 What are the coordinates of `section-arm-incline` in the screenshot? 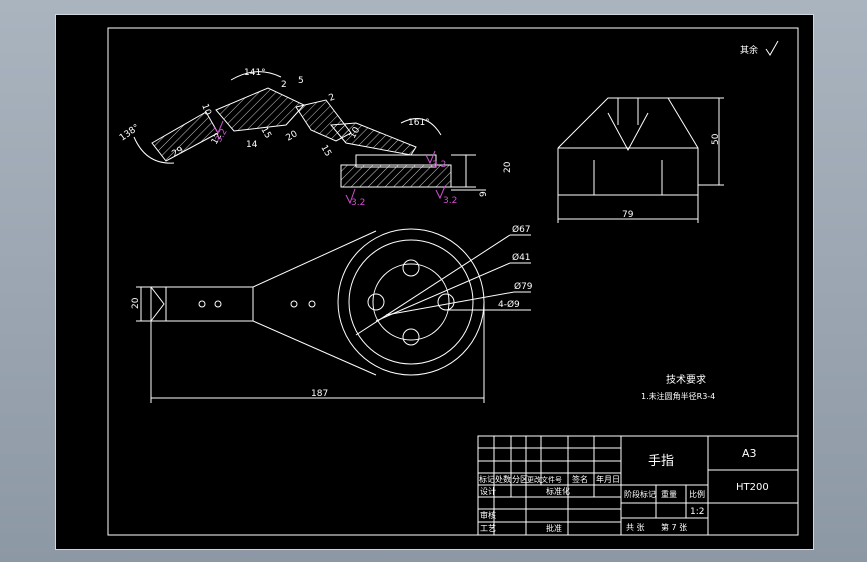 It's located at (373, 139).